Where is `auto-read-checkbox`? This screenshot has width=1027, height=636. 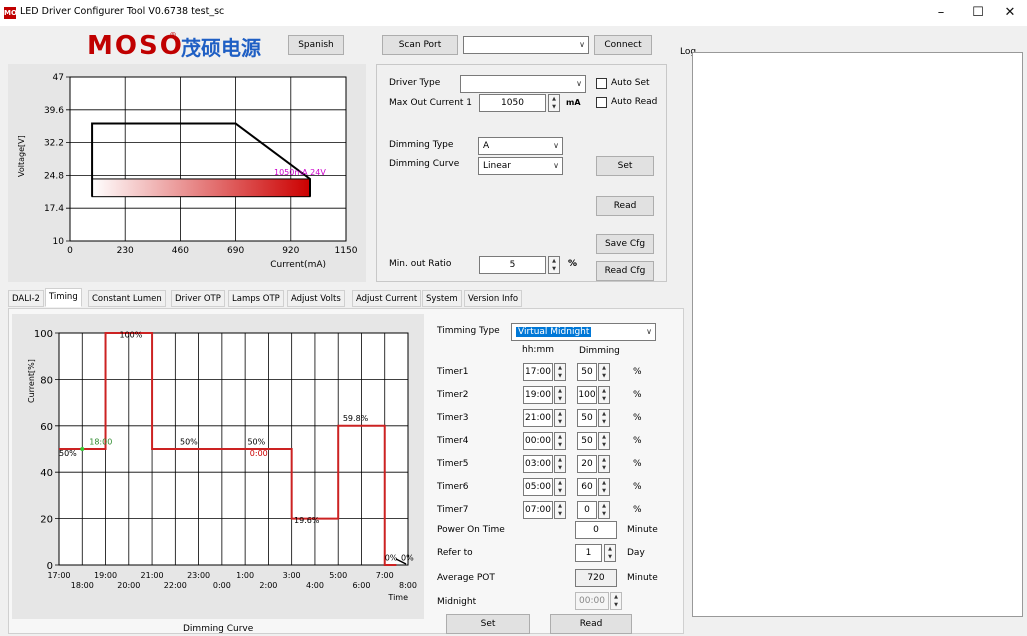
auto-read-checkbox is located at coordinates (601, 102).